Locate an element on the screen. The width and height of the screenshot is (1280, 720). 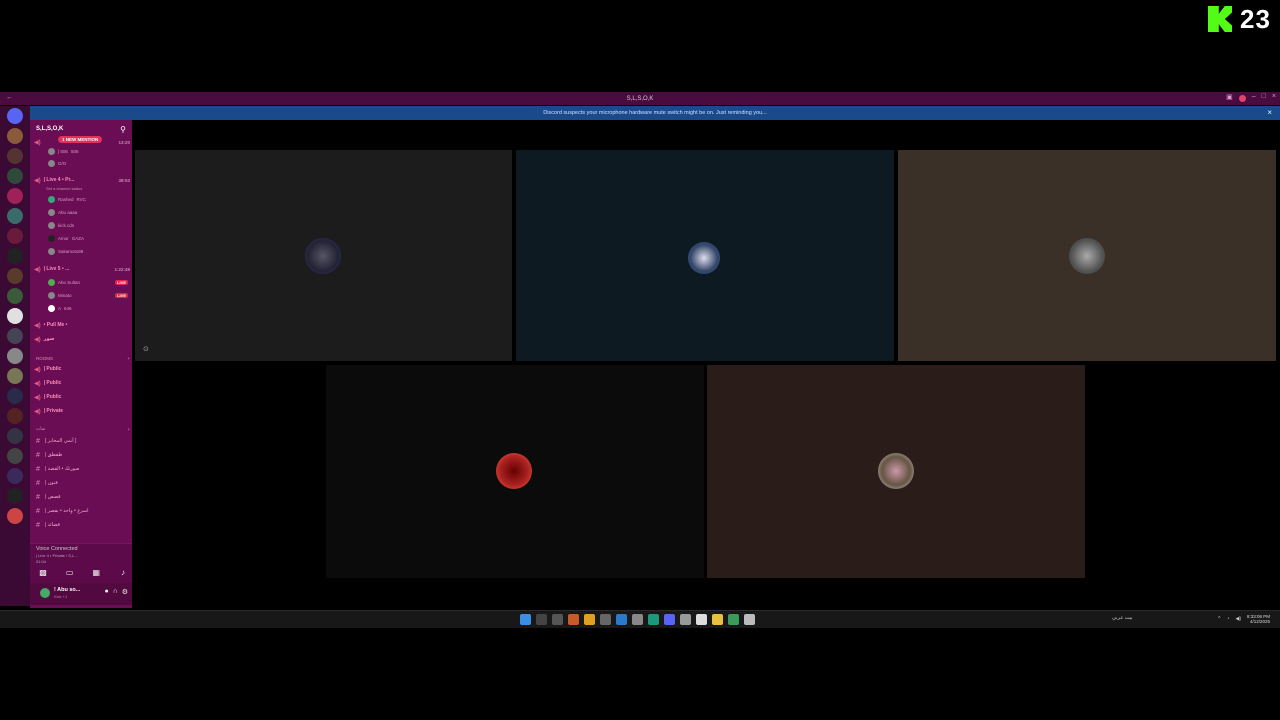
help-icon is located at coordinates (1242, 98).